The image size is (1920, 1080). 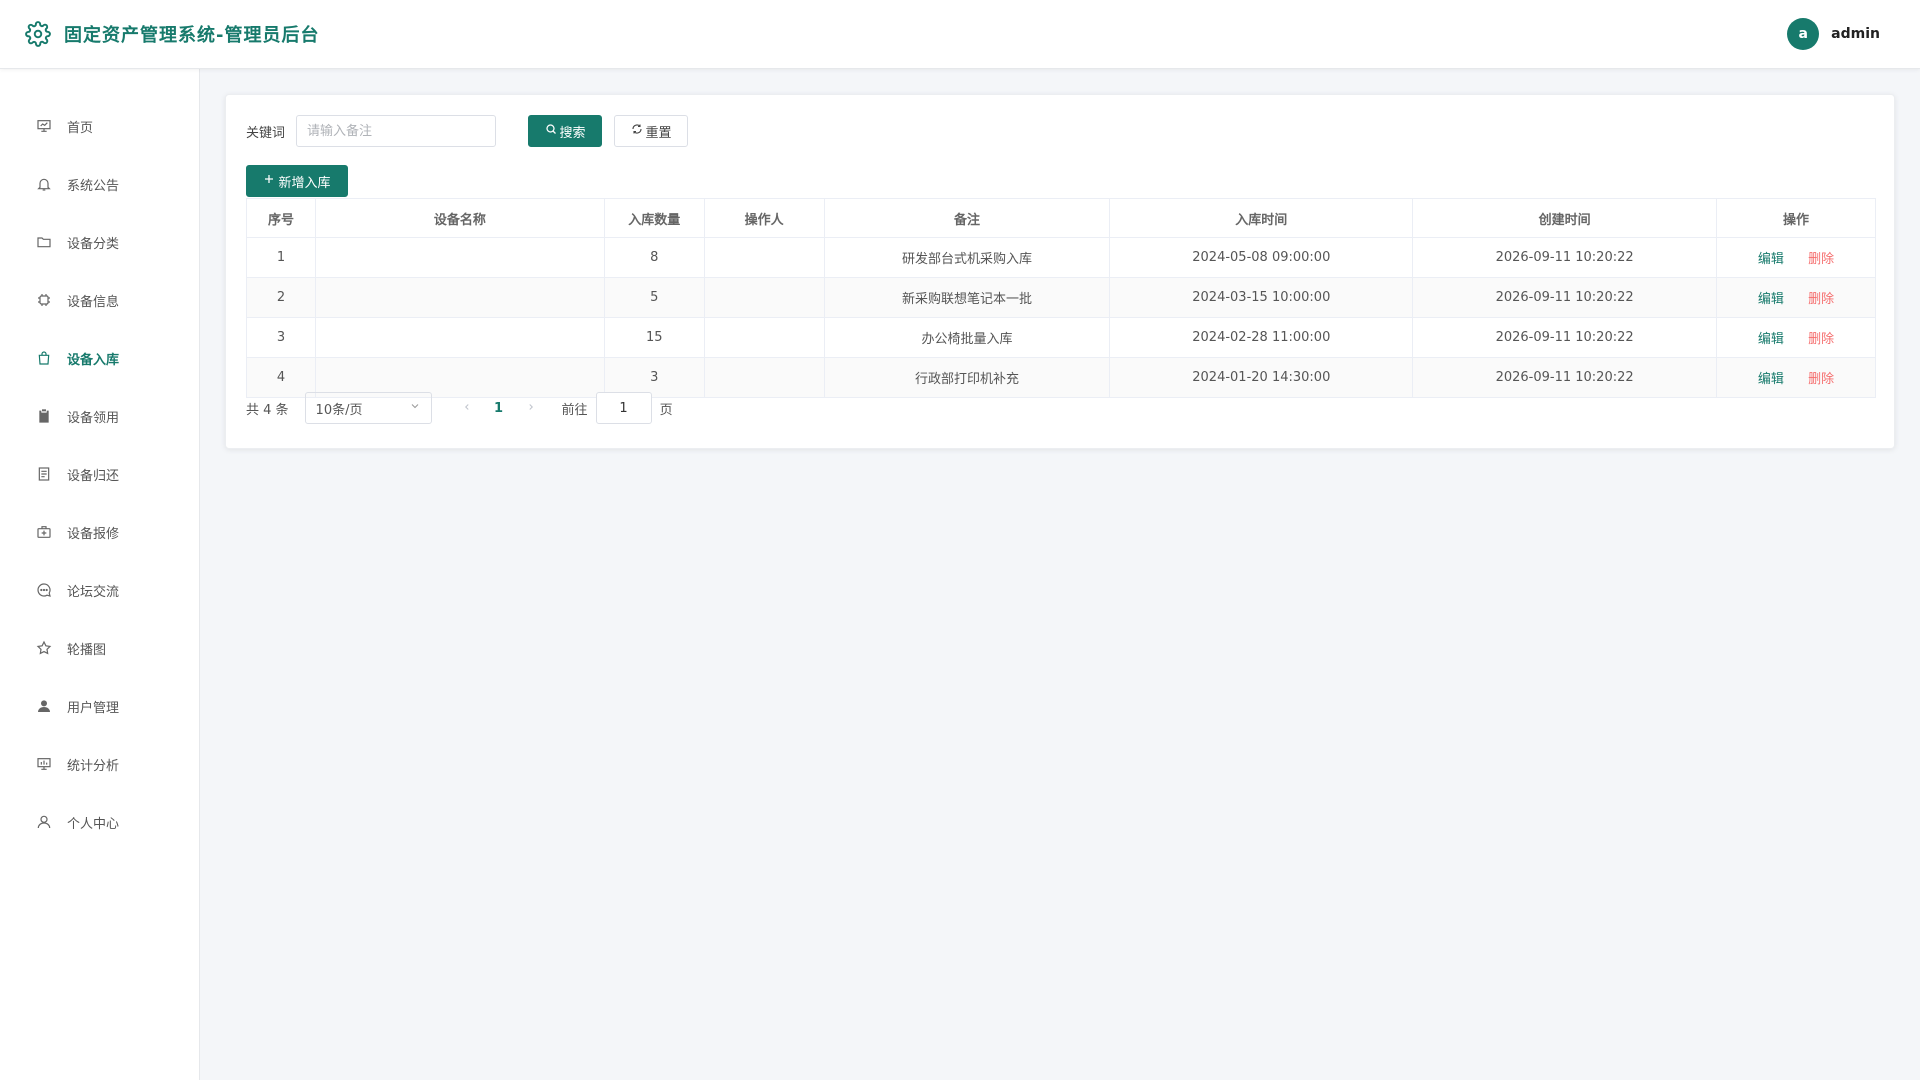 I want to click on add-button-label: 新增入库, so click(x=304, y=183).